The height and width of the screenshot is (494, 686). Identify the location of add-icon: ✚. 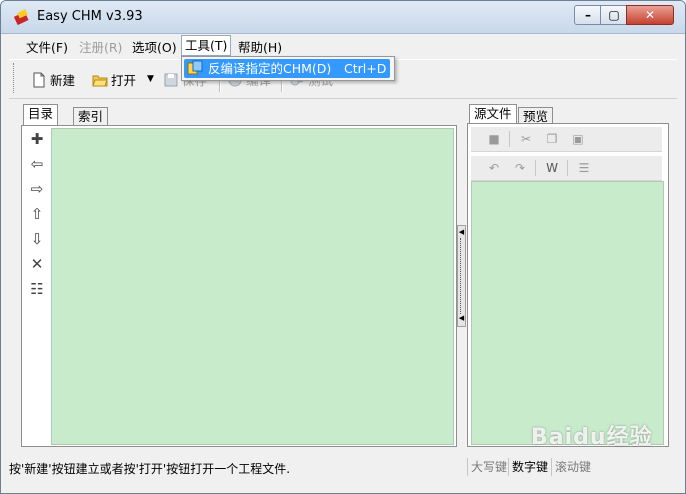
(37, 139).